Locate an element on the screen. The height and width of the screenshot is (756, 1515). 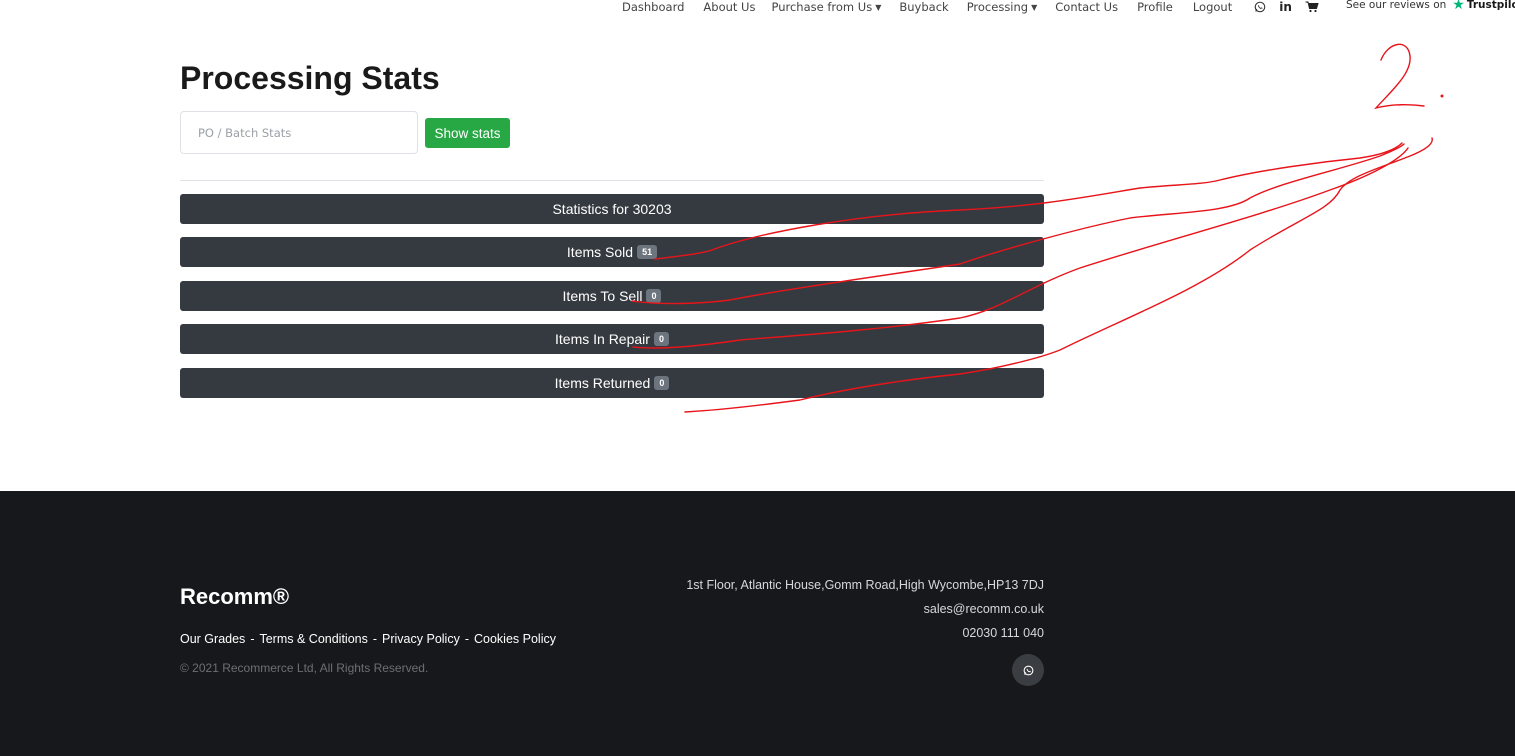
nav-label: Contact Us is located at coordinates (1087, 7).